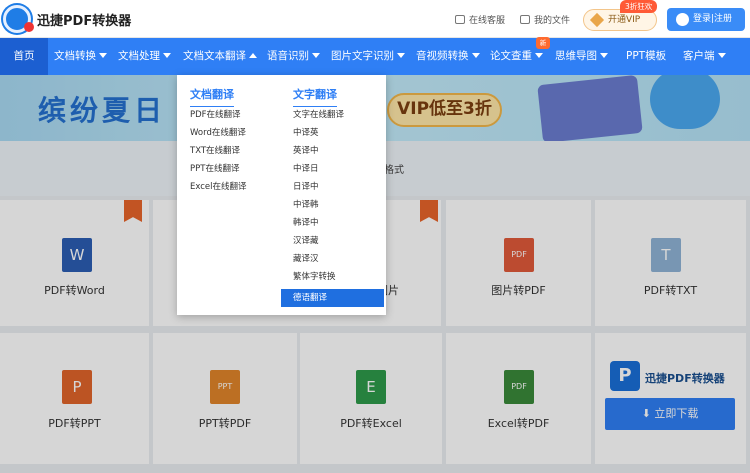 Image resolution: width=750 pixels, height=473 pixels. What do you see at coordinates (639, 6) in the screenshot?
I see `vip-promo-badge: 3折狂欢` at bounding box center [639, 6].